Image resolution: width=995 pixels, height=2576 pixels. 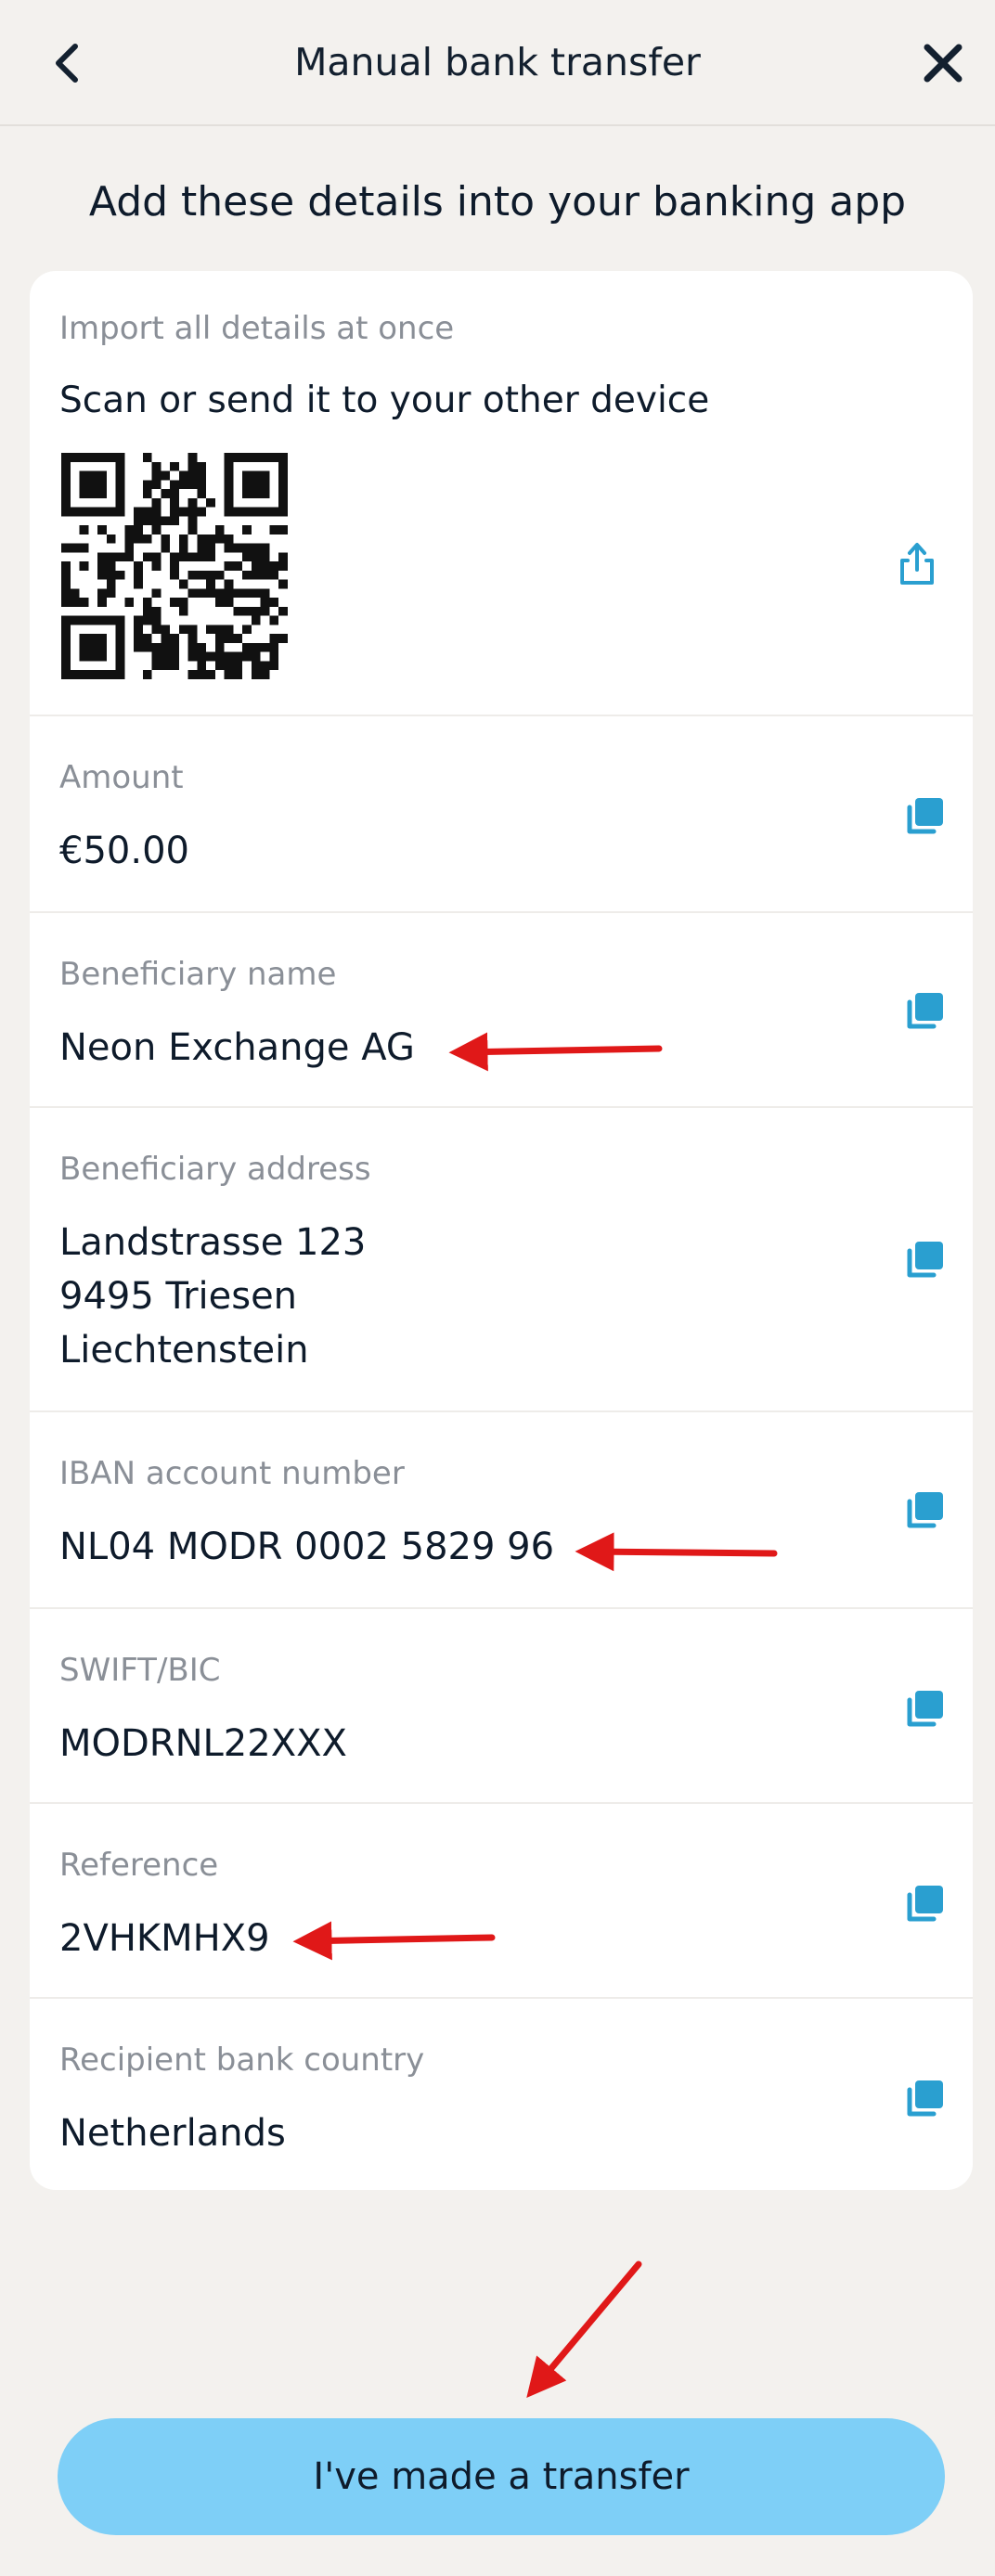 What do you see at coordinates (501, 1010) in the screenshot?
I see `field-beneficiary-name: Beneficiary name Neon Exchange AG` at bounding box center [501, 1010].